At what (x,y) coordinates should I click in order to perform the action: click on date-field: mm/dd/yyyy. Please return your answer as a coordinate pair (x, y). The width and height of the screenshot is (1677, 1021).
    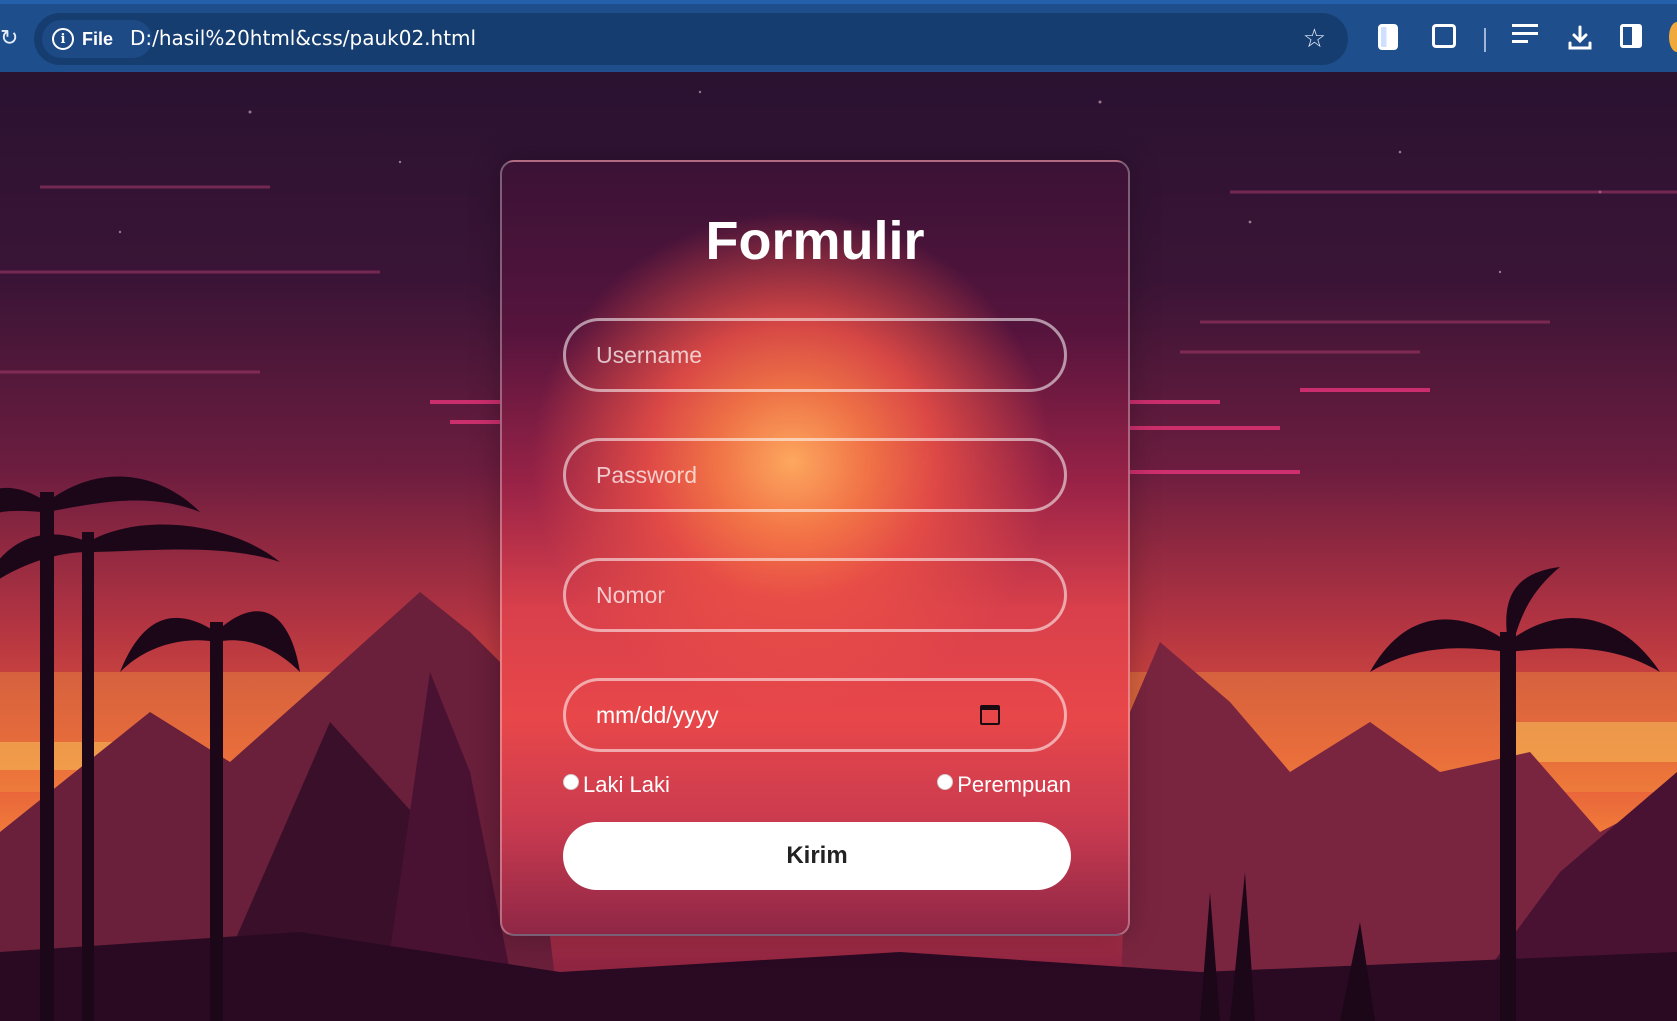
    Looking at the image, I should click on (815, 715).